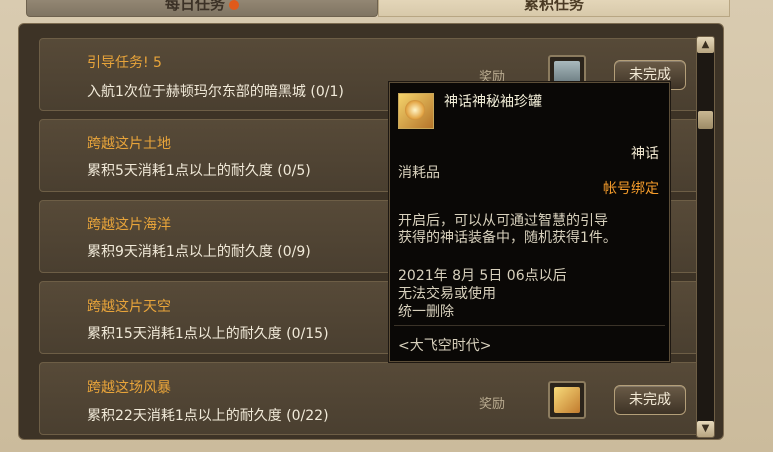 The image size is (773, 452). Describe the element at coordinates (208, 416) in the screenshot. I see `quest-desc: 累积22天消耗1点以上的耐久度 (0/22)` at that location.